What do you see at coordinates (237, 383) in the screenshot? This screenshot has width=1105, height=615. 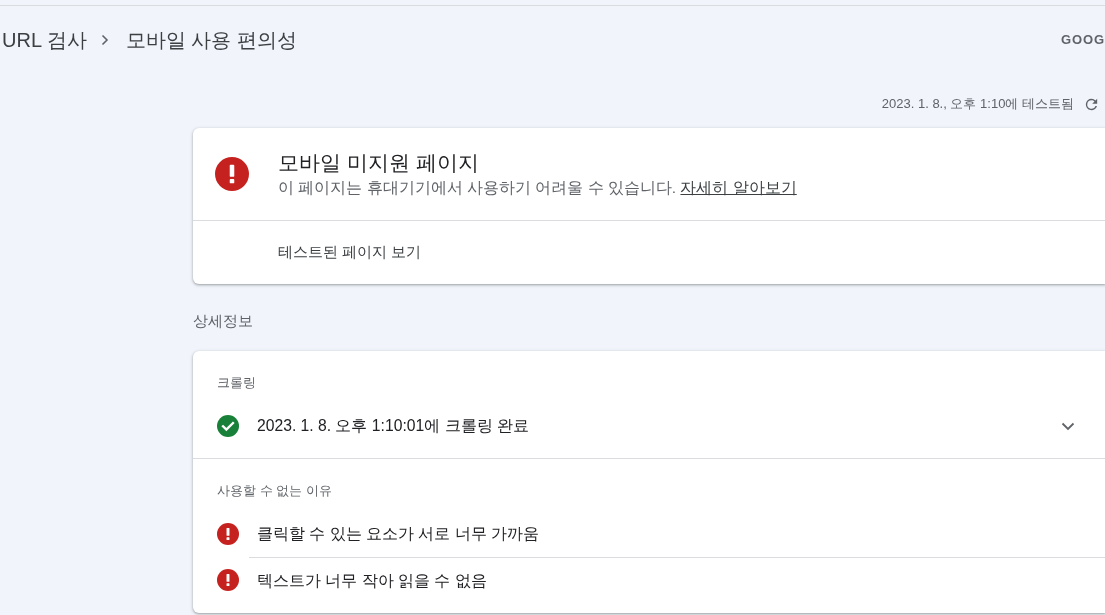 I see `section-label: 크롤링` at bounding box center [237, 383].